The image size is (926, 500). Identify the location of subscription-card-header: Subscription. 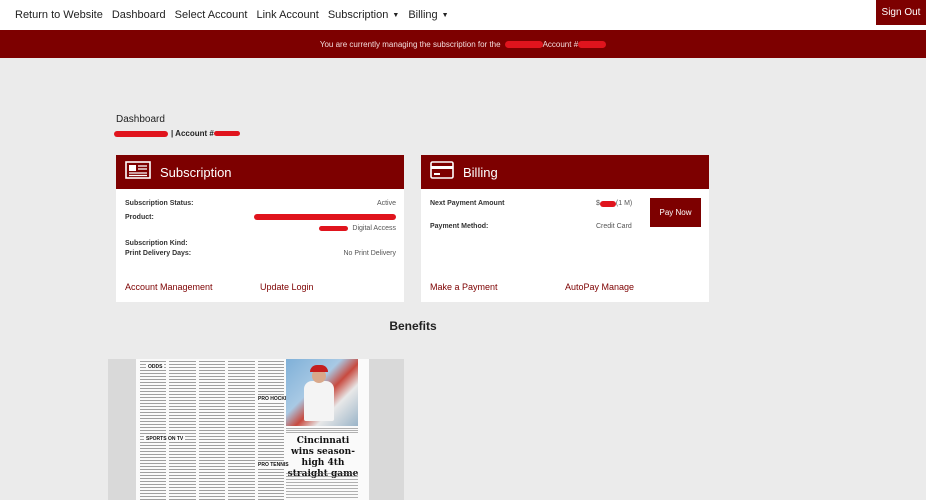
(260, 172).